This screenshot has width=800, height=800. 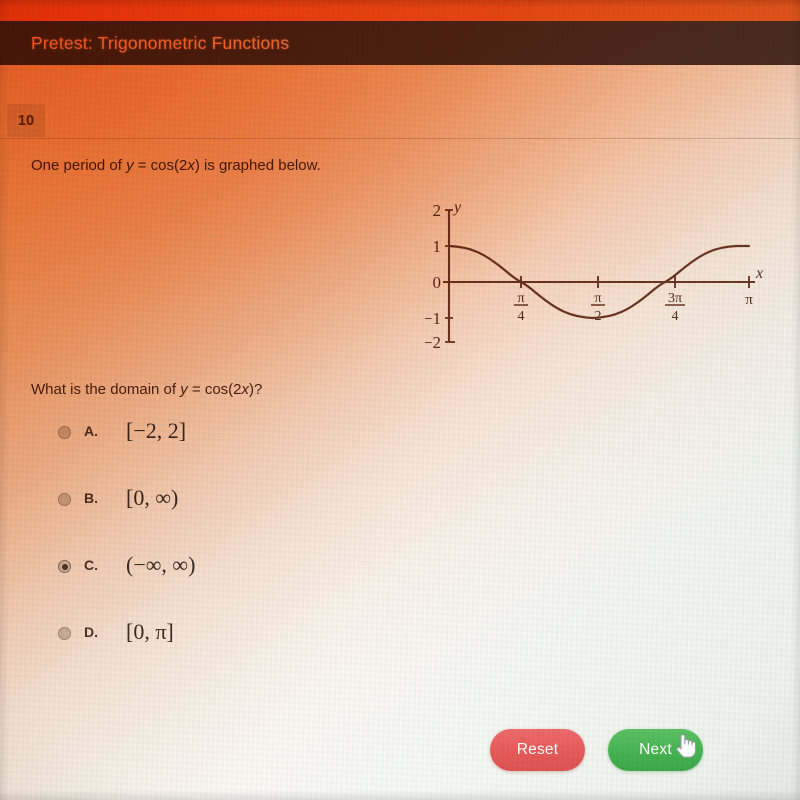 What do you see at coordinates (749, 300) in the screenshot?
I see `x-label-pi: π` at bounding box center [749, 300].